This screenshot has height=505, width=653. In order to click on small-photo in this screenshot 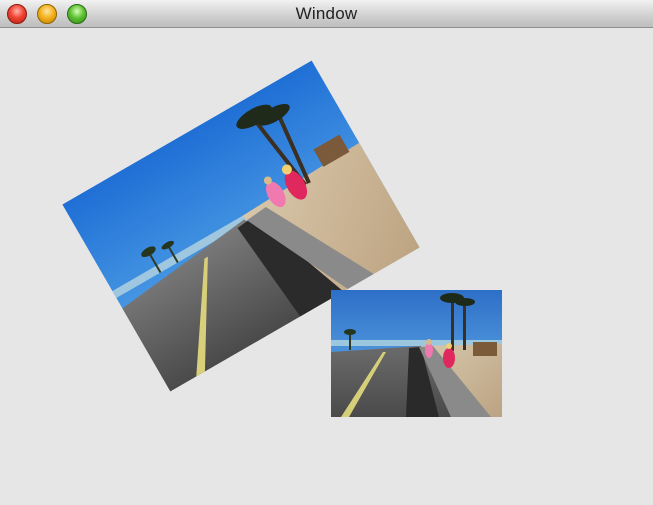, I will do `click(416, 353)`.